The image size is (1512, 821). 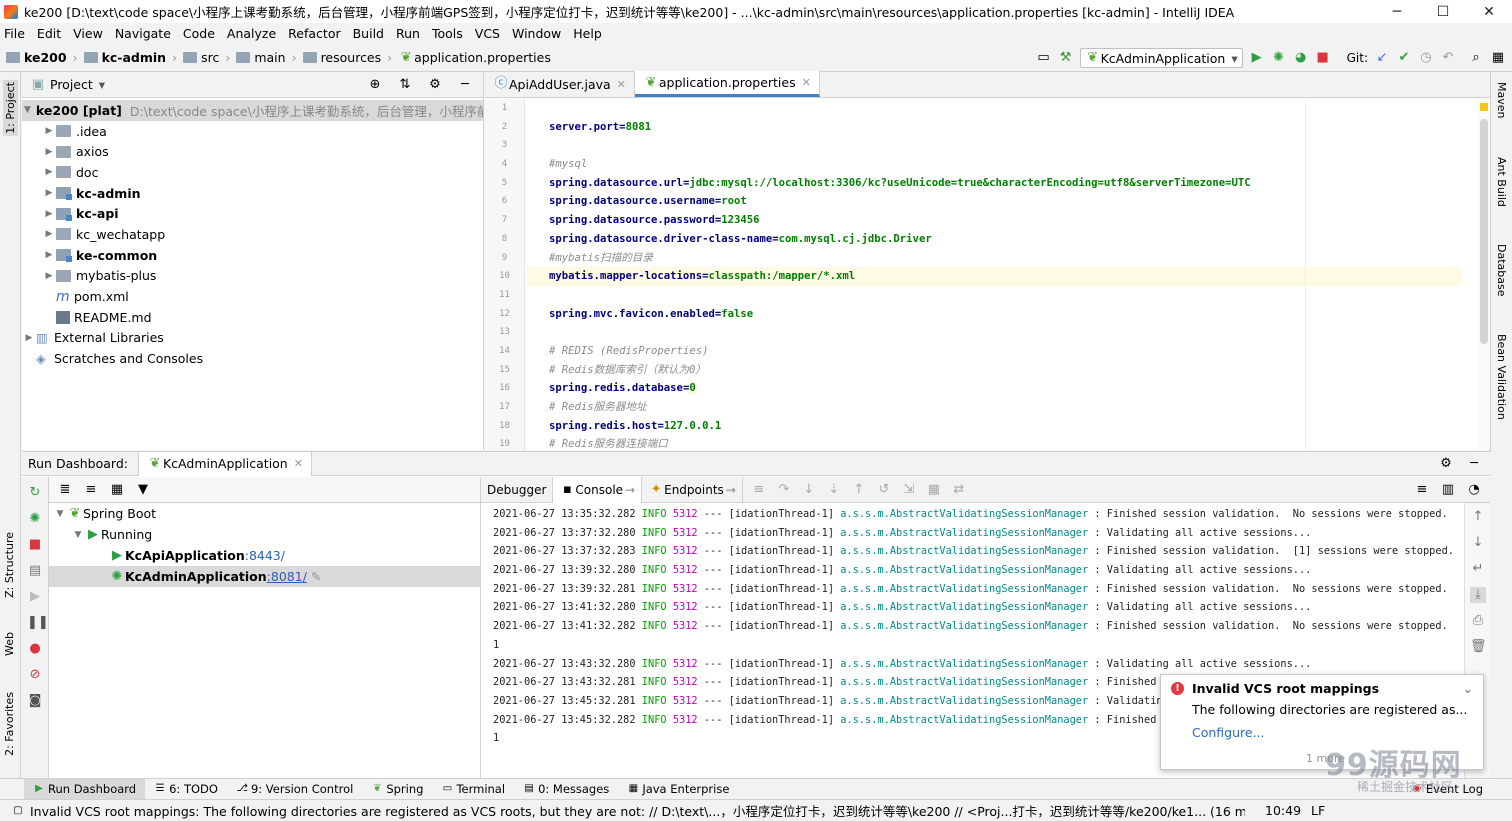 I want to click on project-tool-button: 1: Project, so click(x=10, y=108).